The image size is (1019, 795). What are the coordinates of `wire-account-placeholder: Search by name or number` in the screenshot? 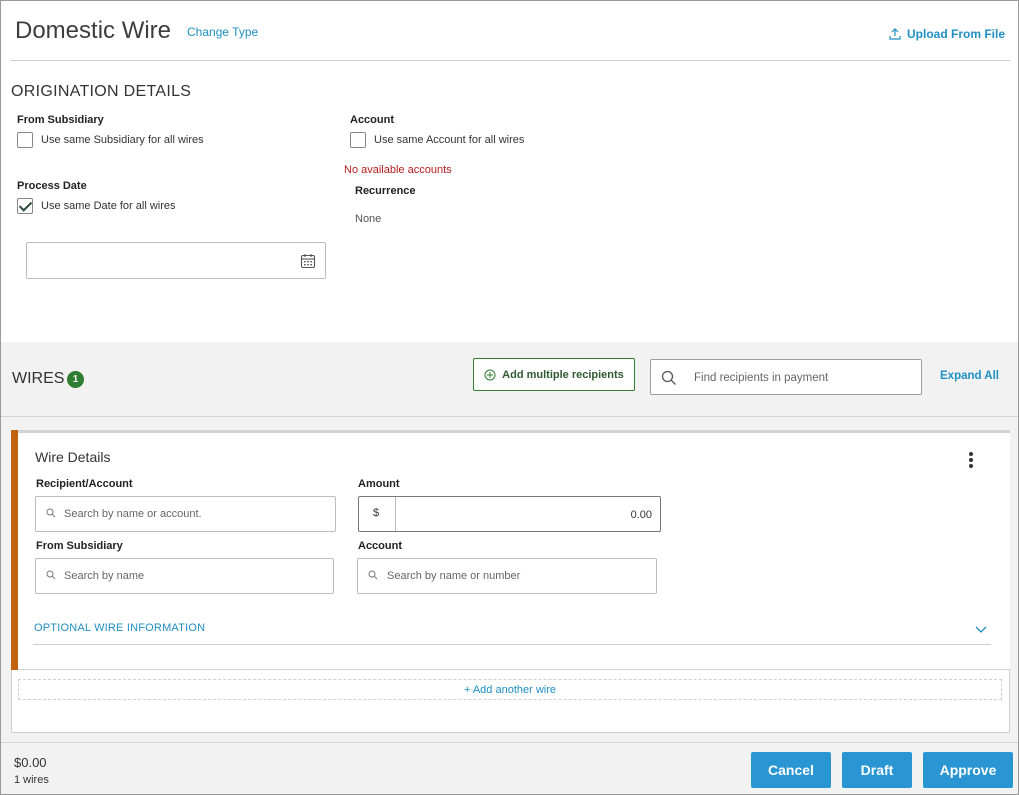 It's located at (454, 576).